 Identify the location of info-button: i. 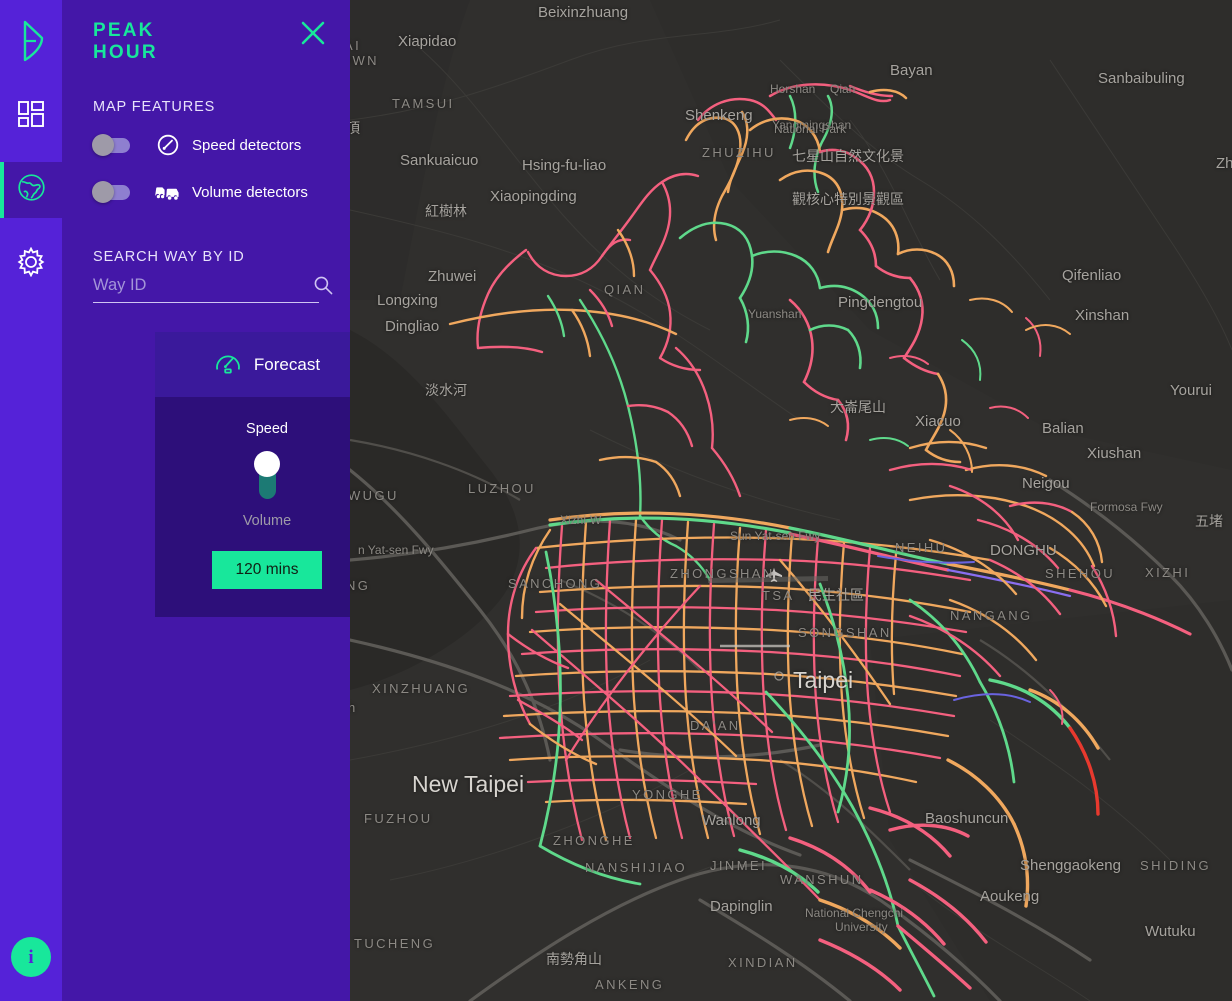
(31, 957).